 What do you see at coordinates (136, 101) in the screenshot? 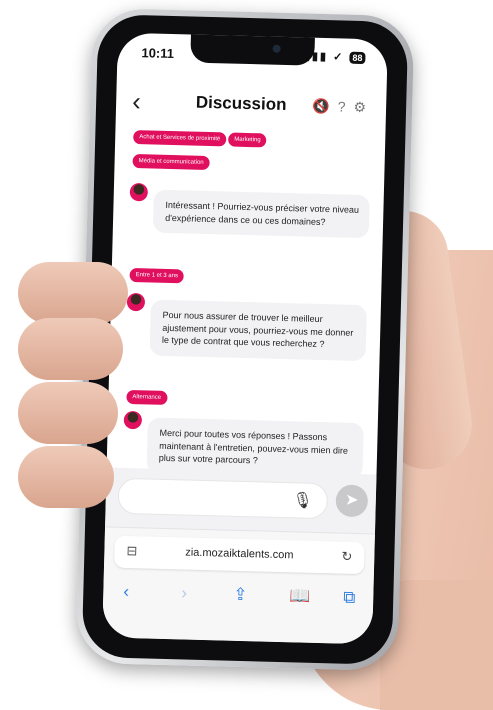
I see `chevron-left-icon: ‹` at bounding box center [136, 101].